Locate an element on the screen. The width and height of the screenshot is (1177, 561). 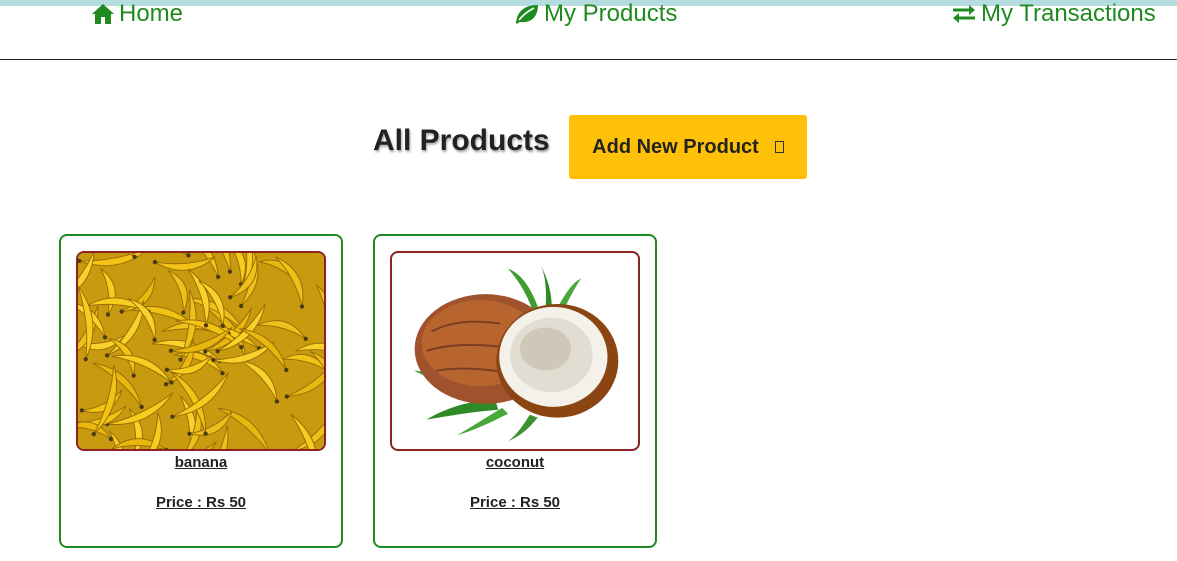
exchange-icon is located at coordinates (964, 14).